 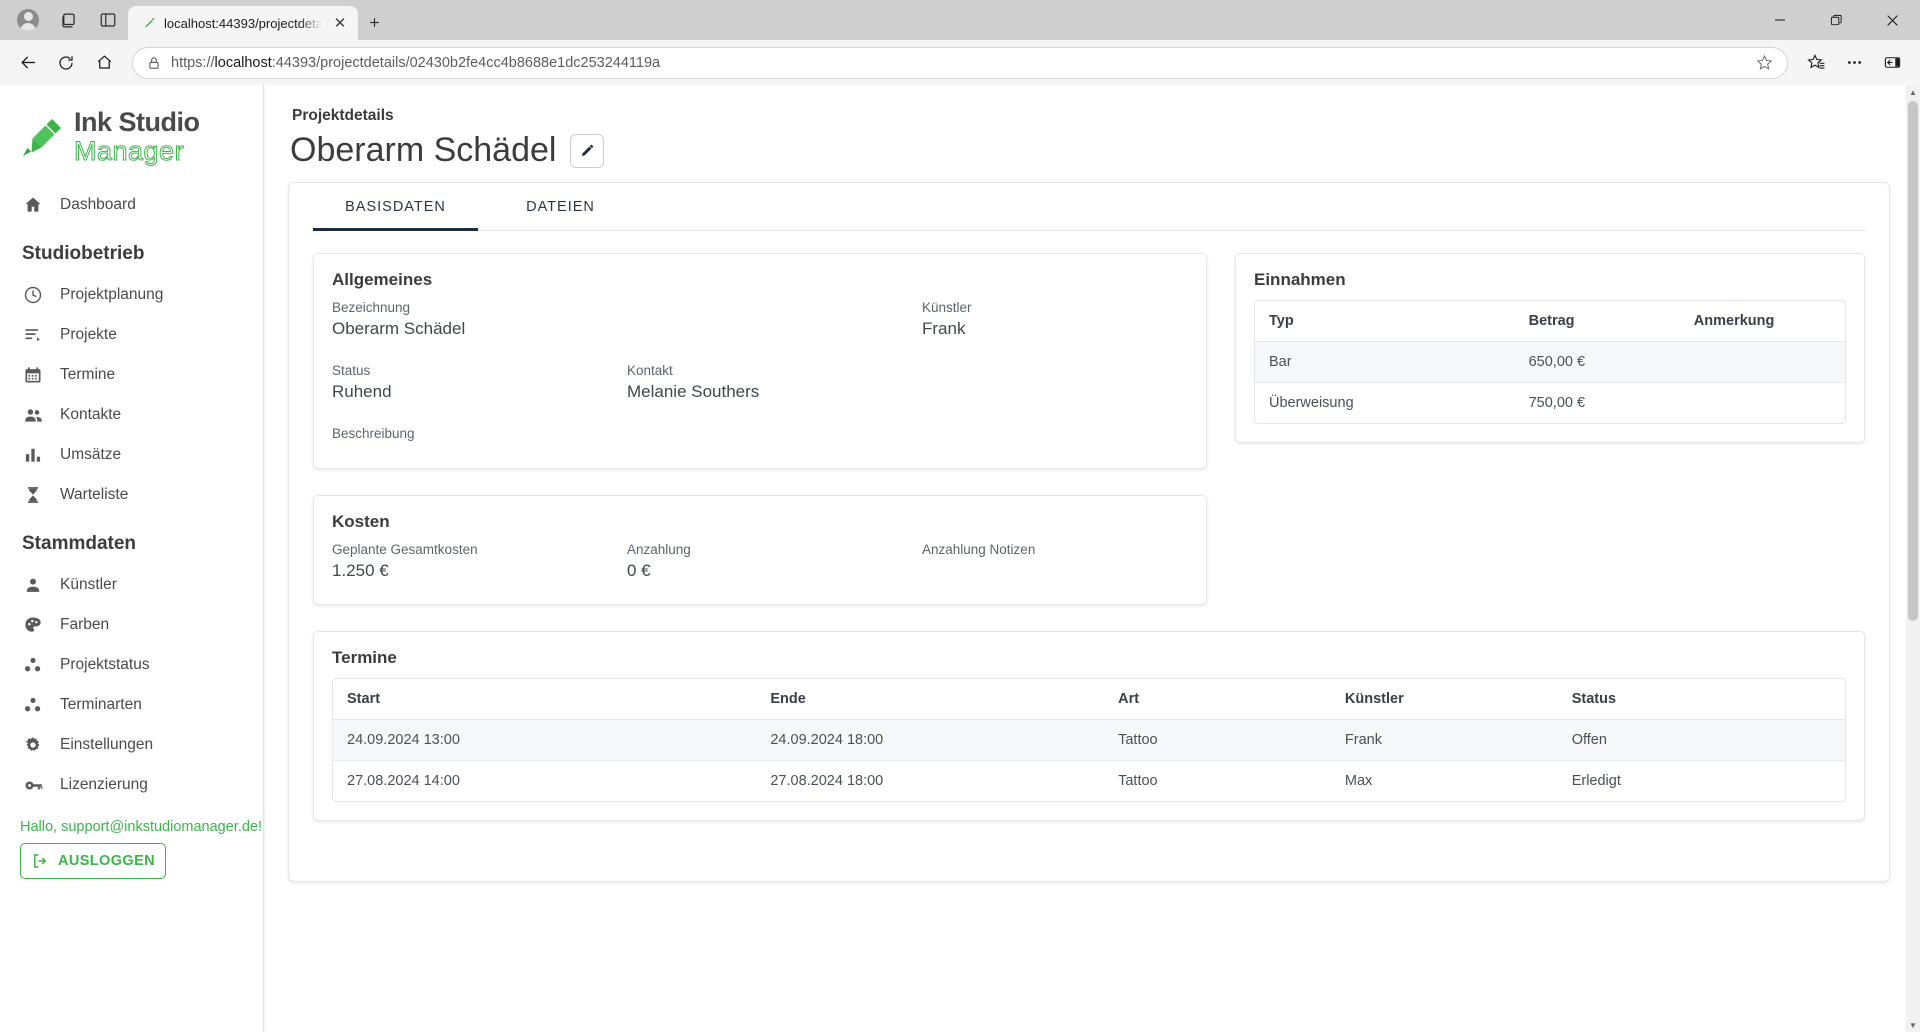 I want to click on site-information-lock-icon, so click(x=154, y=63).